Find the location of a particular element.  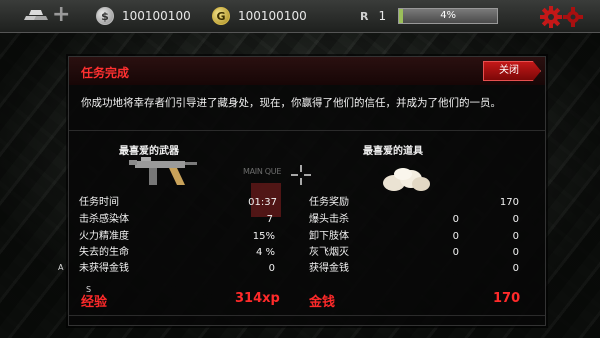

stat-label-accuracy: 火力精准度 is located at coordinates (104, 236).